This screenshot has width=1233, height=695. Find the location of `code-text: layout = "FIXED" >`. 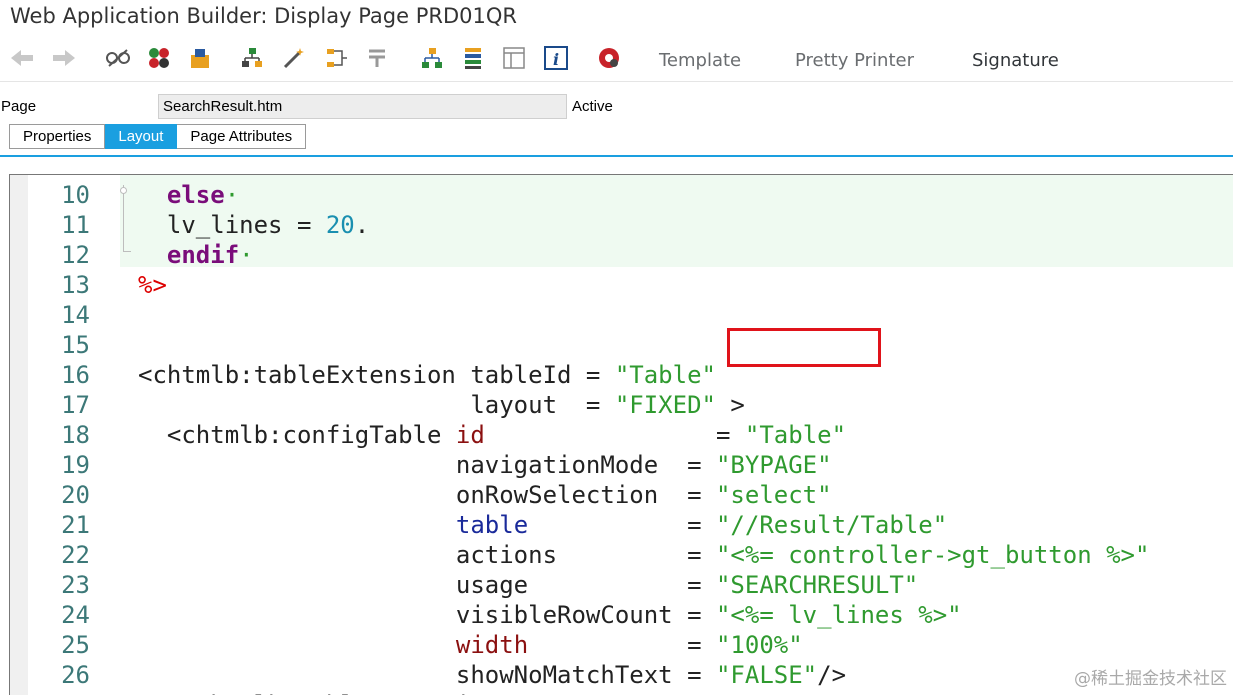

code-text: layout = "FIXED" > is located at coordinates (441, 405).